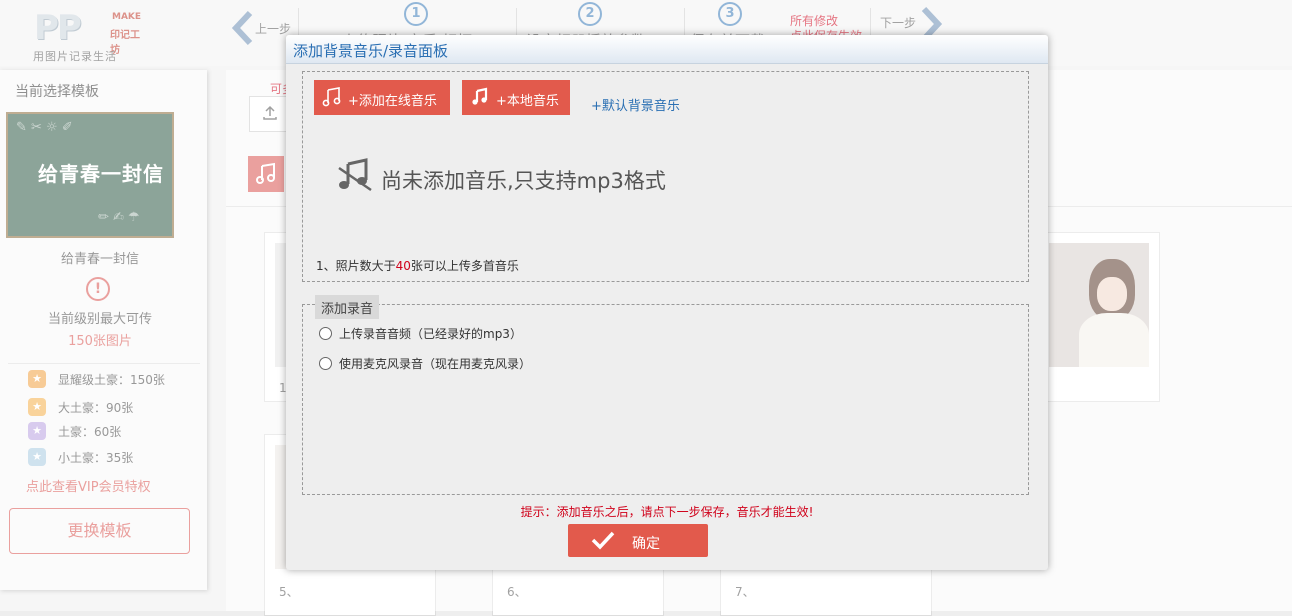 The height and width of the screenshot is (616, 1292). What do you see at coordinates (635, 104) in the screenshot?
I see `default-music-link: +默认背景音乐` at bounding box center [635, 104].